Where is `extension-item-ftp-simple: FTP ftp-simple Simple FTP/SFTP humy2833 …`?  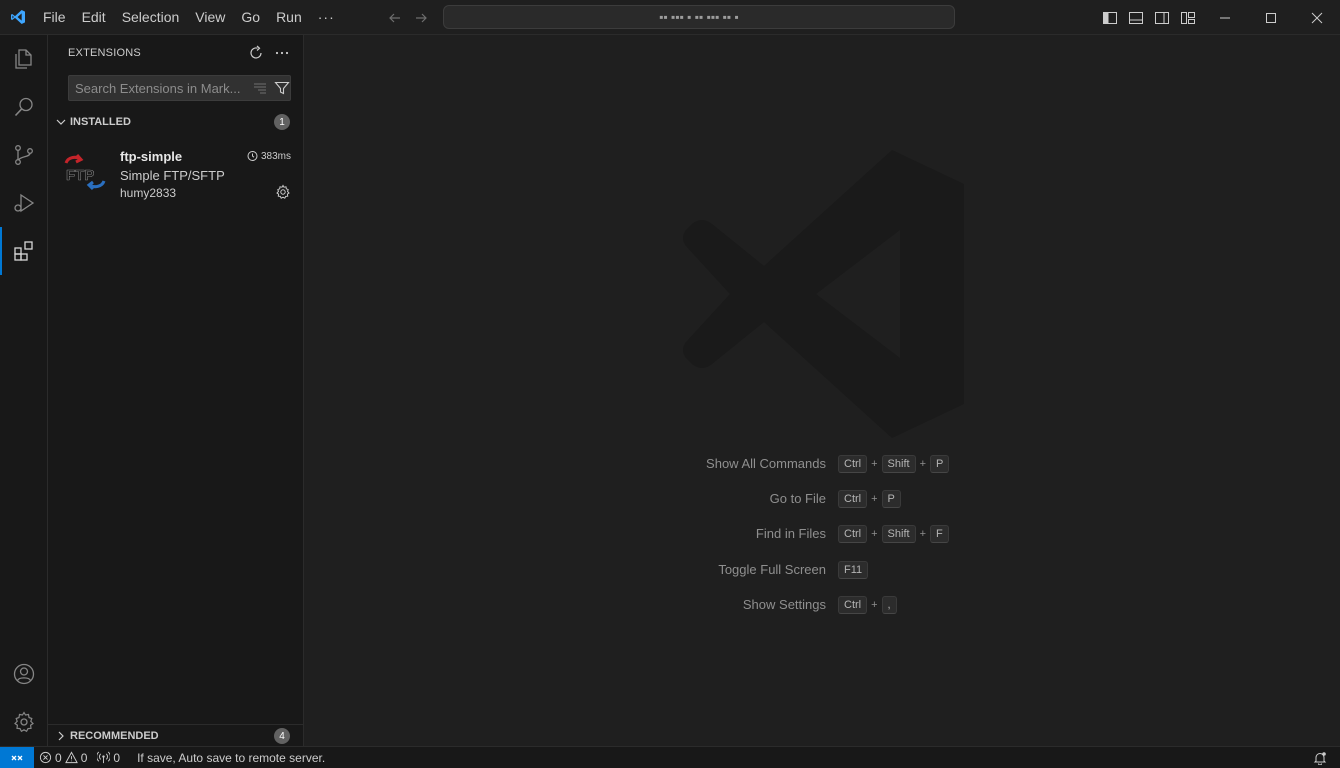
extension-item-ftp-simple: FTP ftp-simple Simple FTP/SFTP humy2833 … is located at coordinates (175, 172).